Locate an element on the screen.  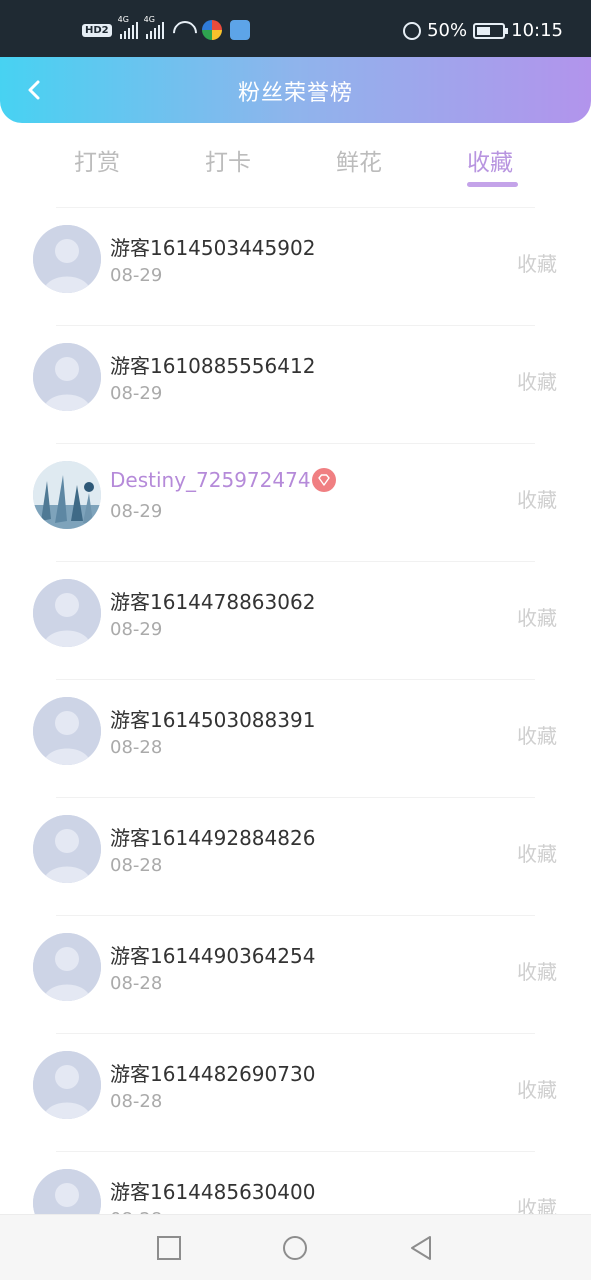
header-bar: 粉丝荣誉榜 is located at coordinates (295, 90).